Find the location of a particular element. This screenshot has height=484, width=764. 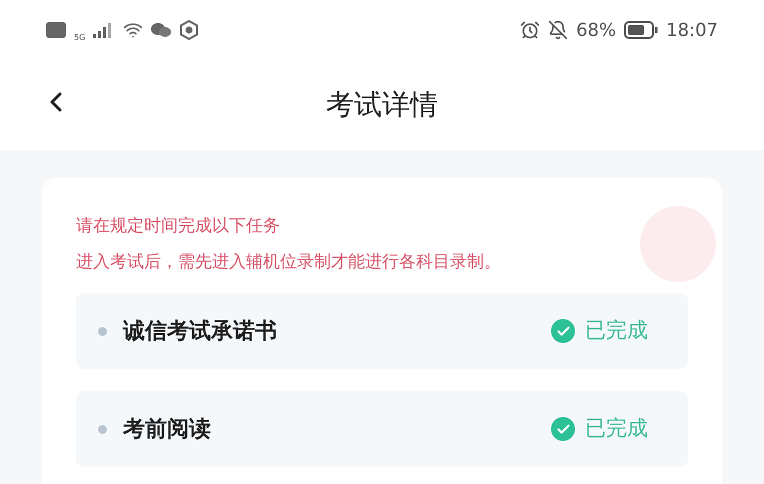

task-title: 考前阅读 is located at coordinates (167, 430).